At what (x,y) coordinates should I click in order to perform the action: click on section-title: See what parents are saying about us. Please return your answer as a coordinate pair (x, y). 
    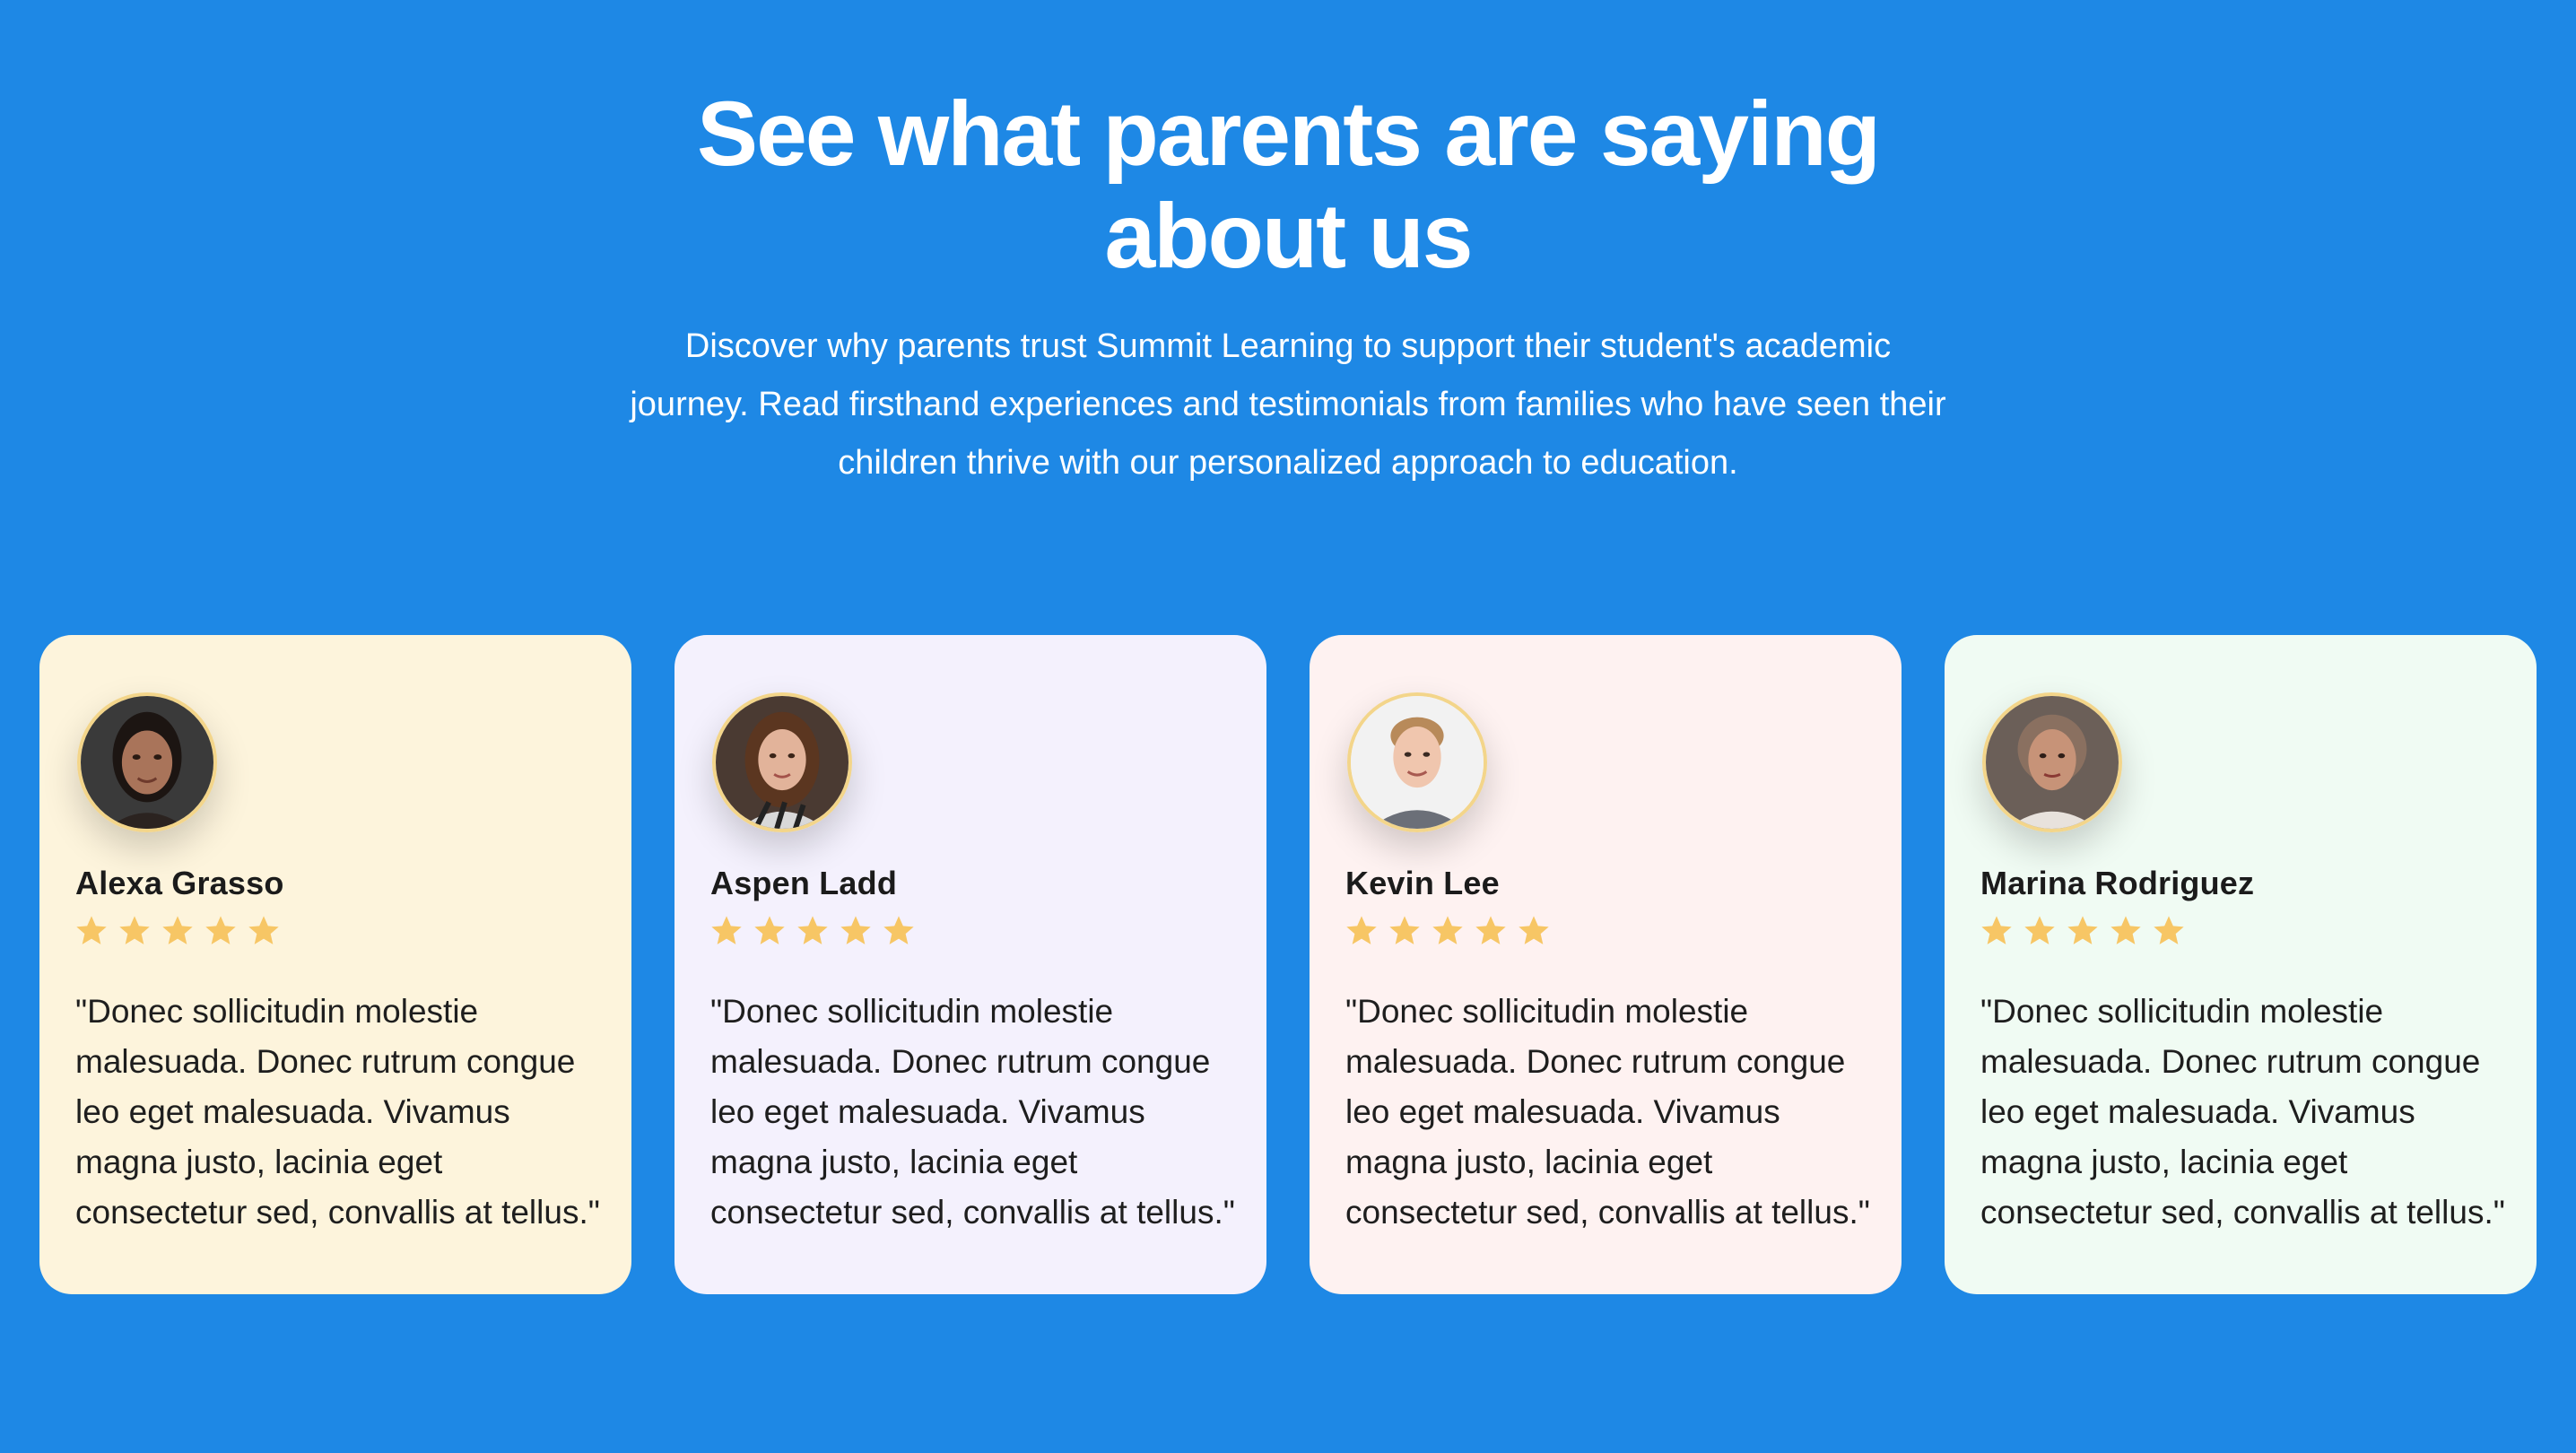
    Looking at the image, I should click on (1288, 185).